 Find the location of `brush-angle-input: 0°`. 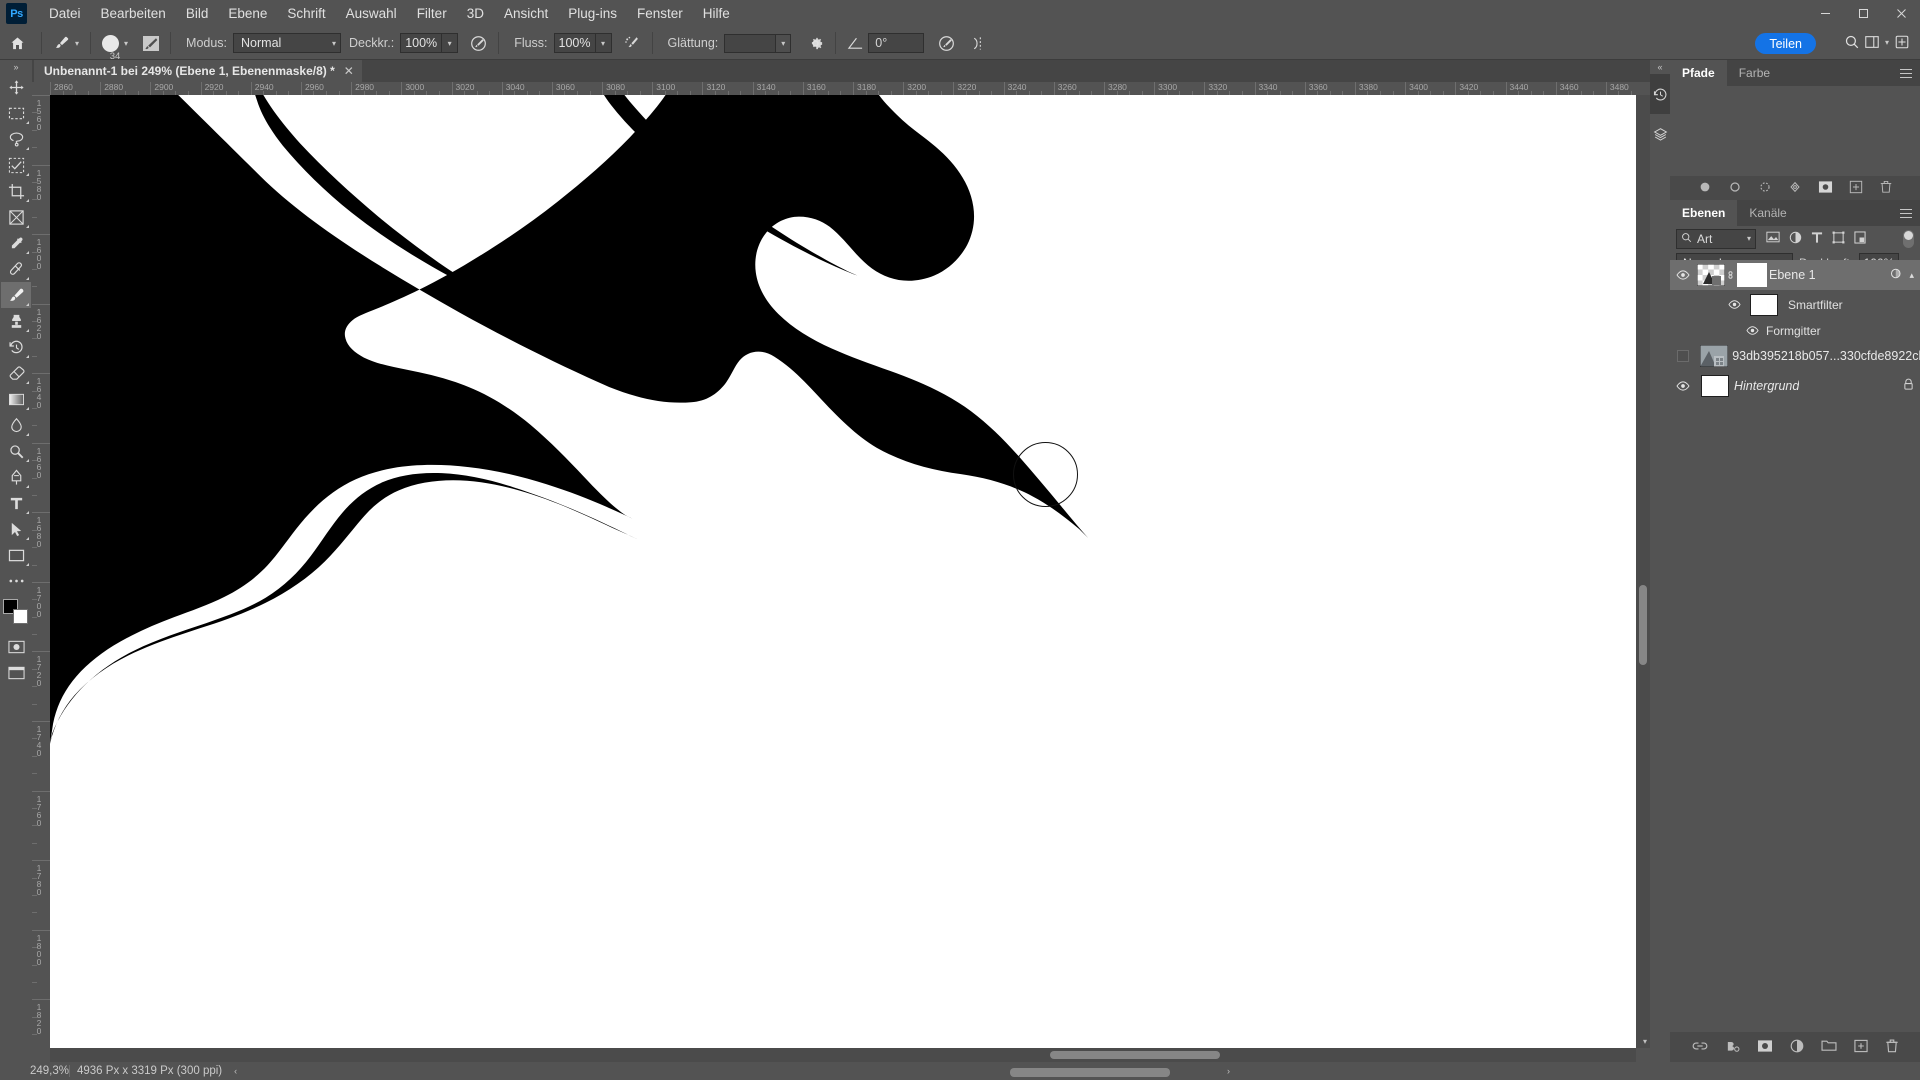

brush-angle-input: 0° is located at coordinates (896, 43).